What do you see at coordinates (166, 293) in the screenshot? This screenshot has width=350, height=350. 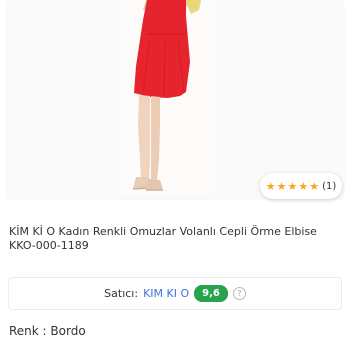 I see `seller-name-link: KIM KI O` at bounding box center [166, 293].